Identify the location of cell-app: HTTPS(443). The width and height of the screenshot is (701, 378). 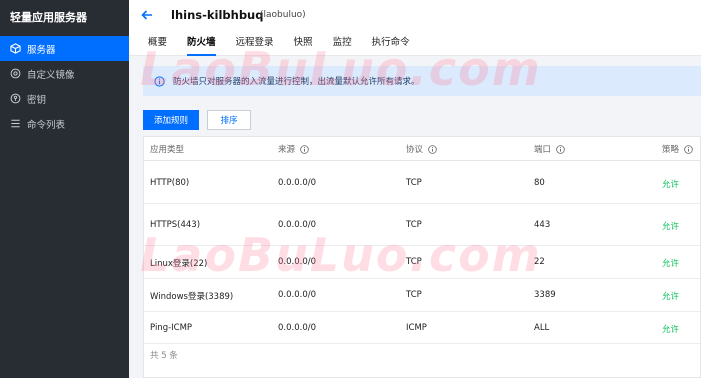
(175, 225).